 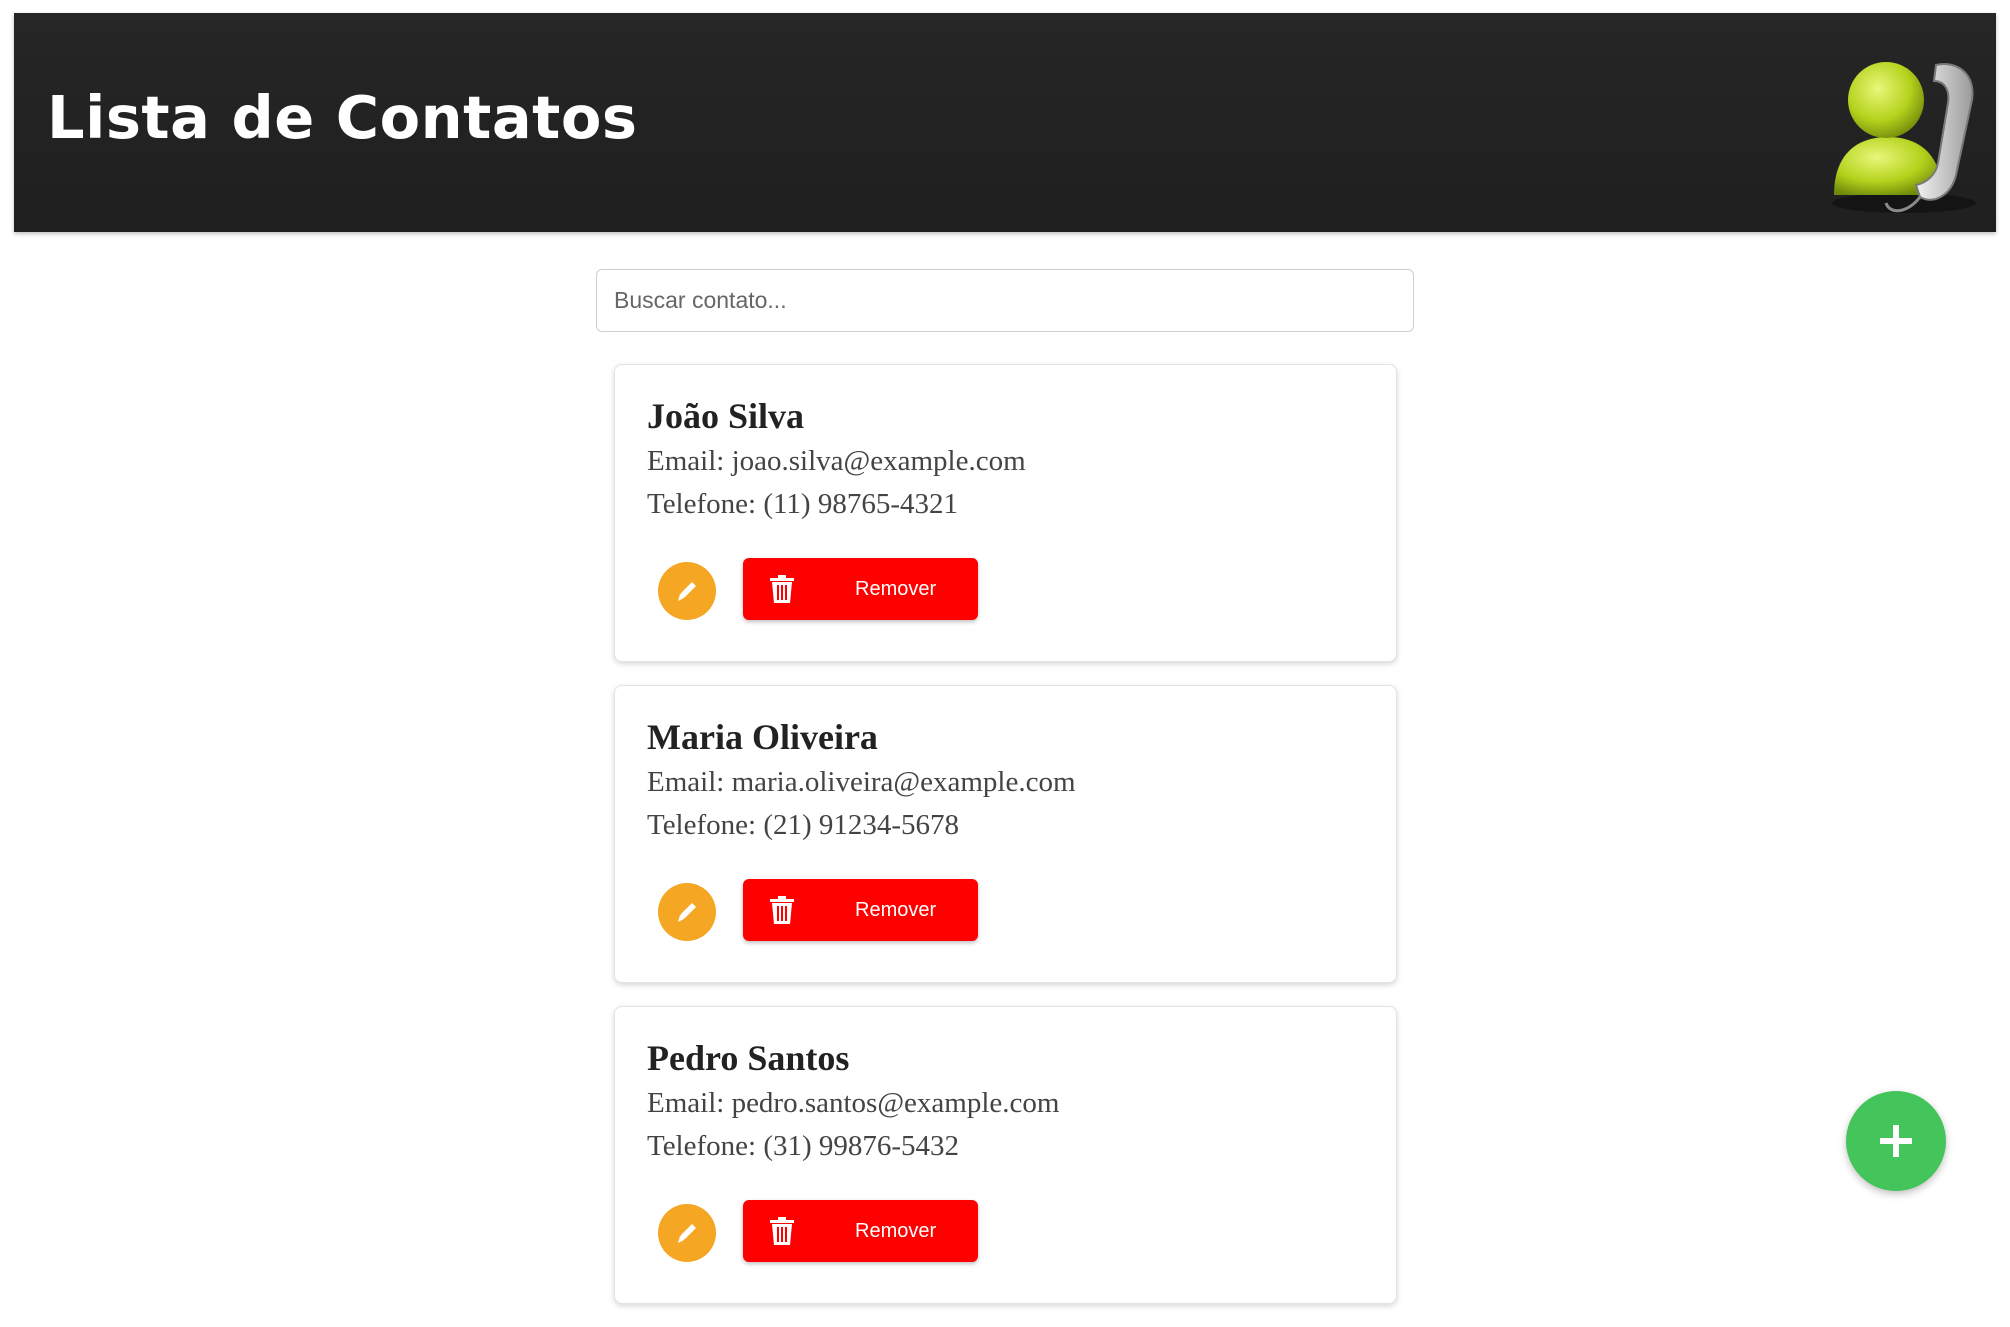 What do you see at coordinates (1904, 137) in the screenshot?
I see `contact-phone-logo-icon` at bounding box center [1904, 137].